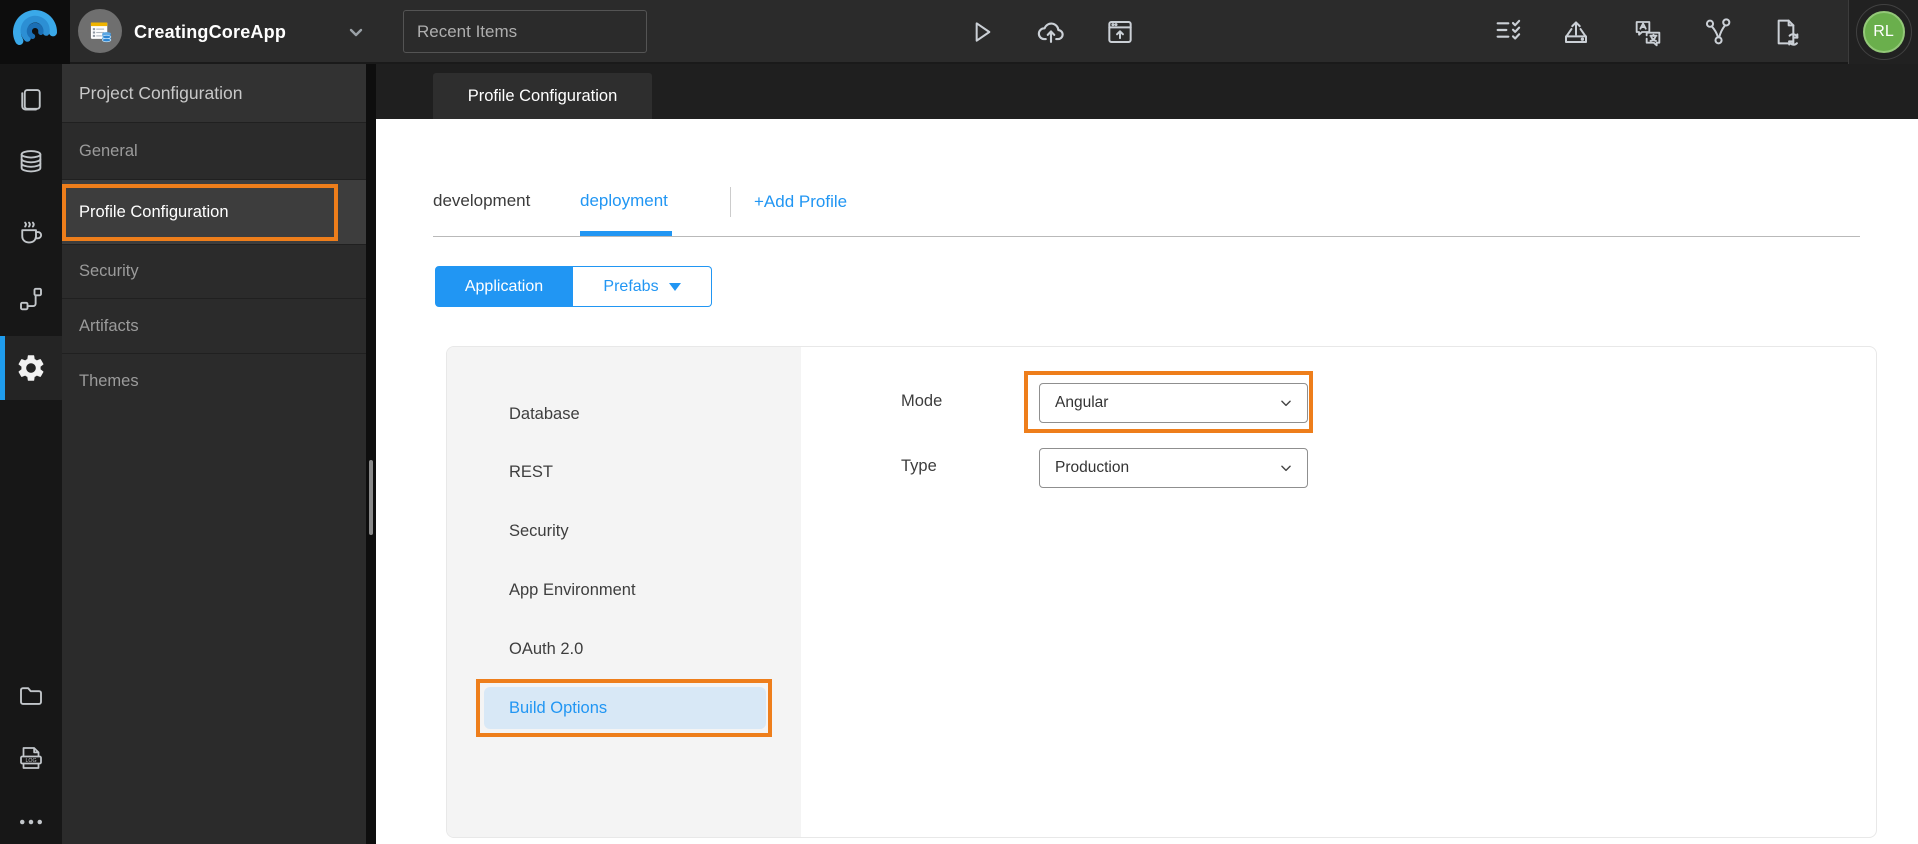  Describe the element at coordinates (219, 93) in the screenshot. I see `panel-title: Project Configuration` at that location.